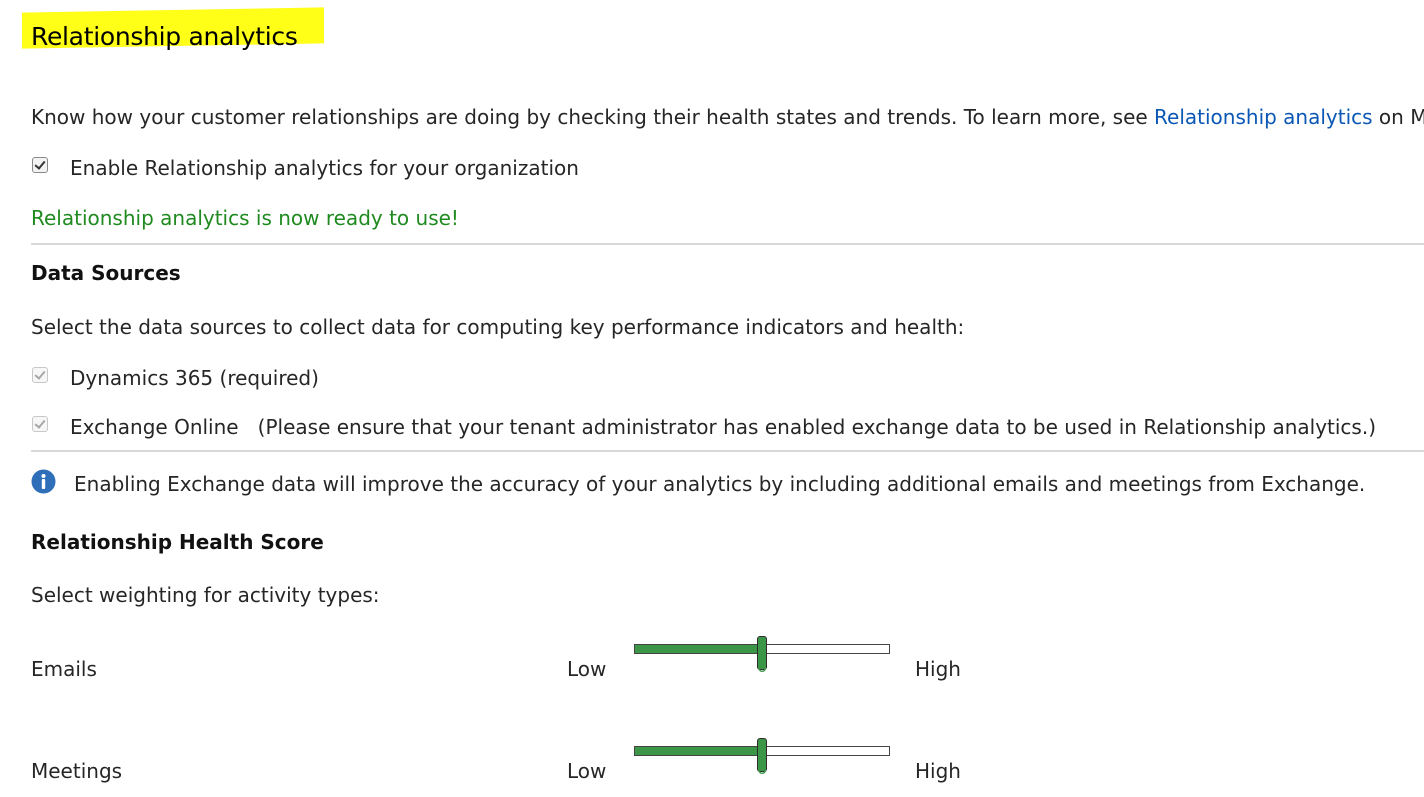  Describe the element at coordinates (699, 751) in the screenshot. I see `meetings-slider-fill` at that location.